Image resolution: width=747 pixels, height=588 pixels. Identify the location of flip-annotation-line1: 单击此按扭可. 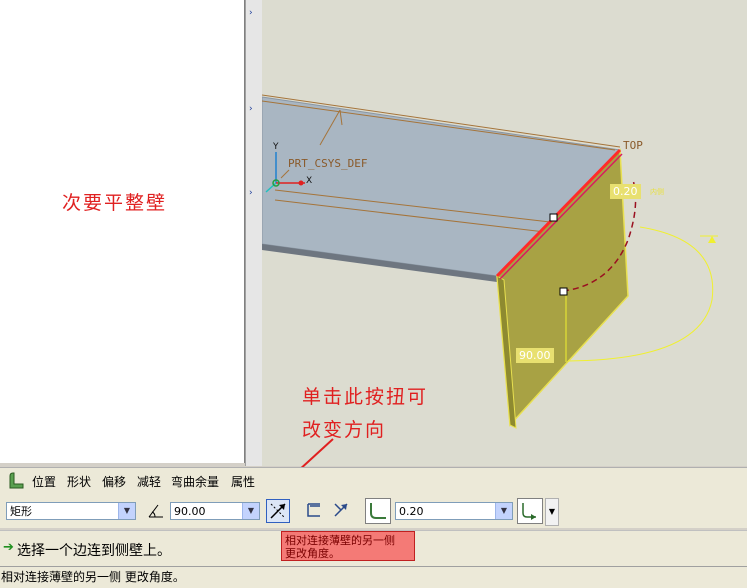
(365, 397).